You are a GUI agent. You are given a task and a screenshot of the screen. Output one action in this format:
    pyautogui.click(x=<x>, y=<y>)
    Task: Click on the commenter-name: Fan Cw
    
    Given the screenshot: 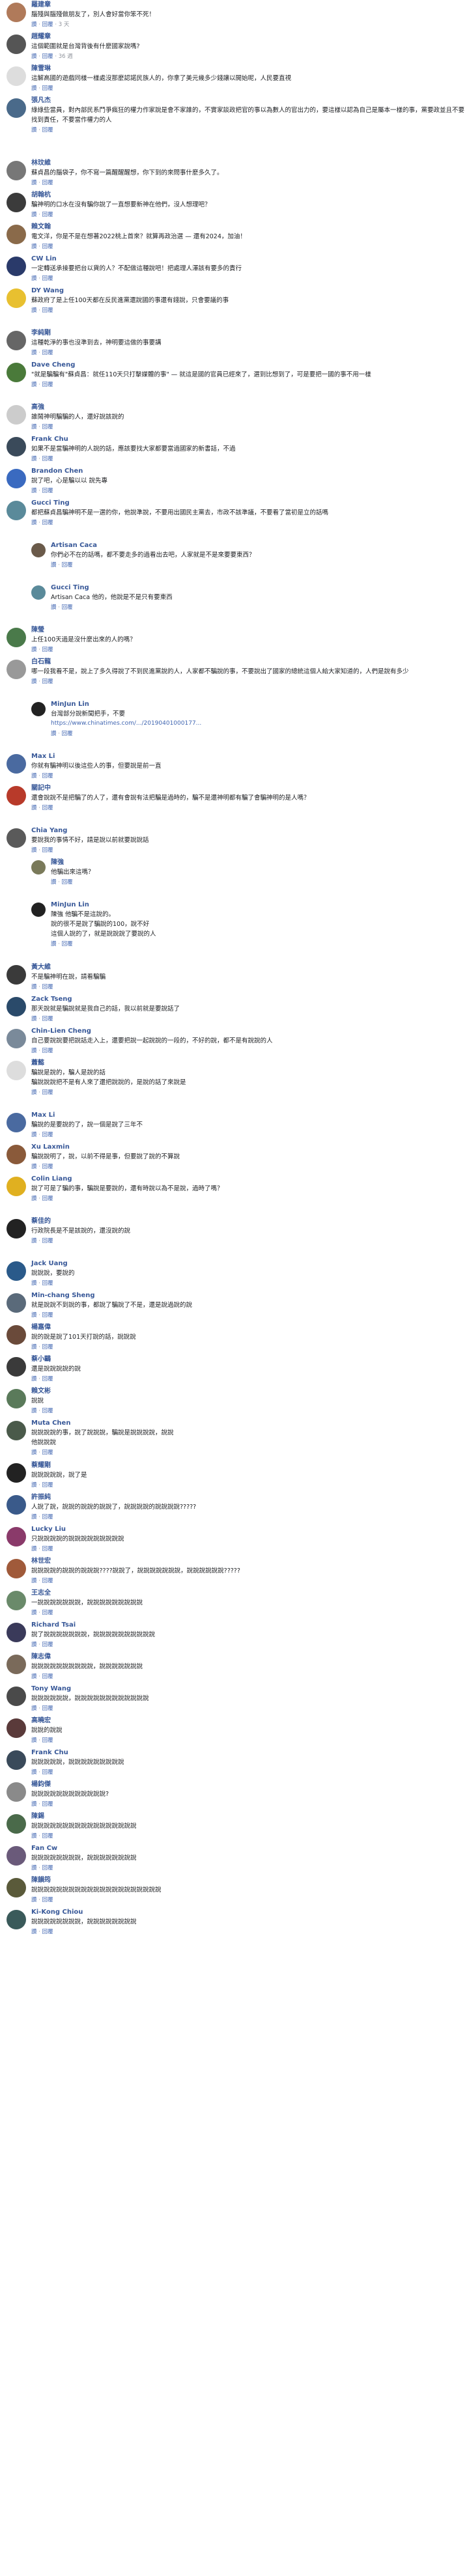 What is the action you would take?
    pyautogui.click(x=44, y=1849)
    